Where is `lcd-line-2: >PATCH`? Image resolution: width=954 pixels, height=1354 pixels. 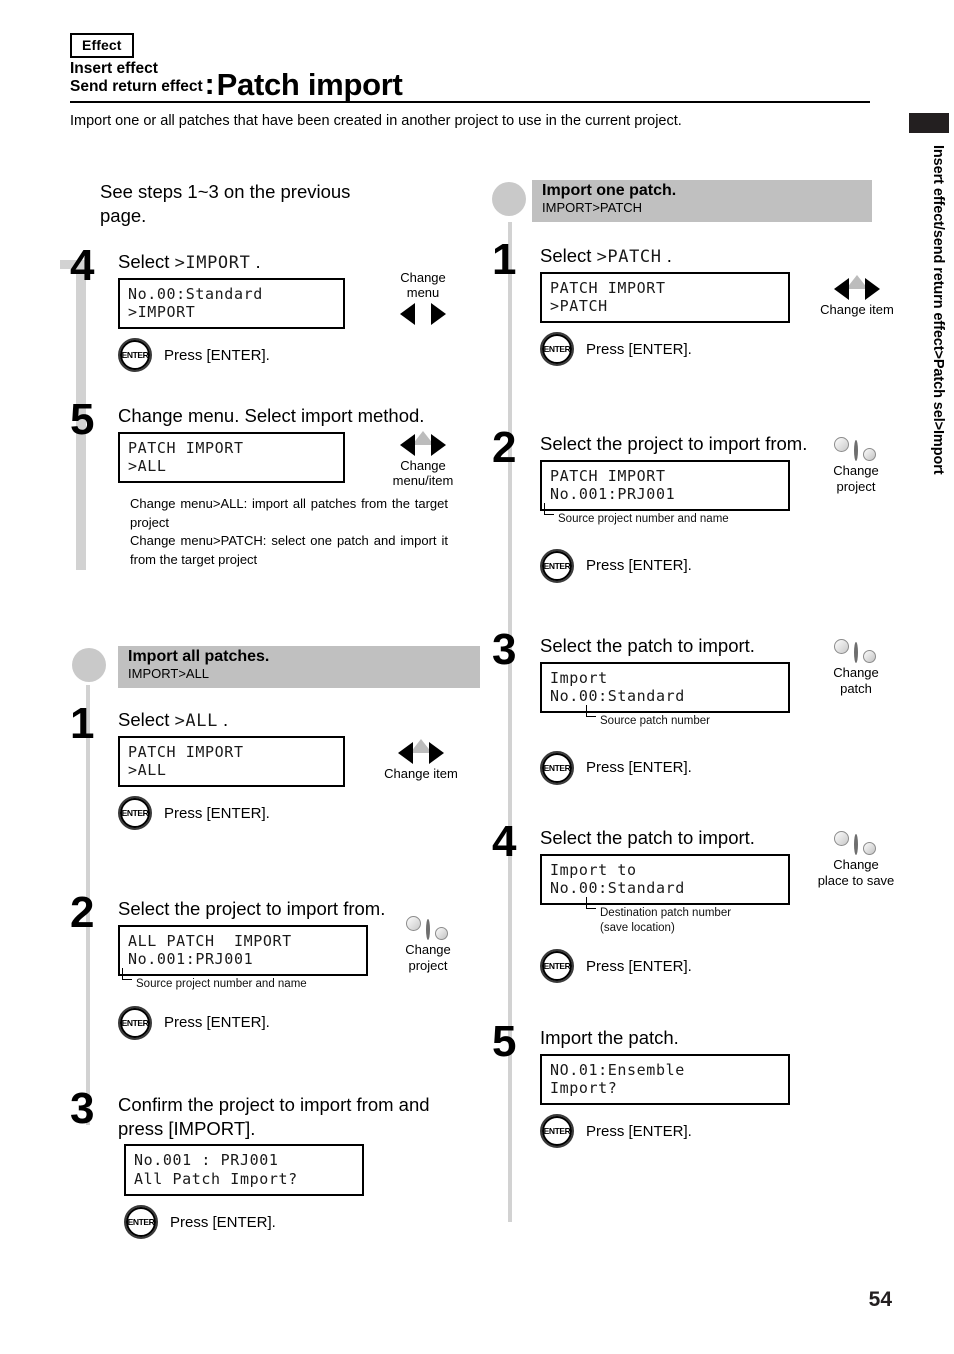
lcd-line-2: >PATCH is located at coordinates (579, 306).